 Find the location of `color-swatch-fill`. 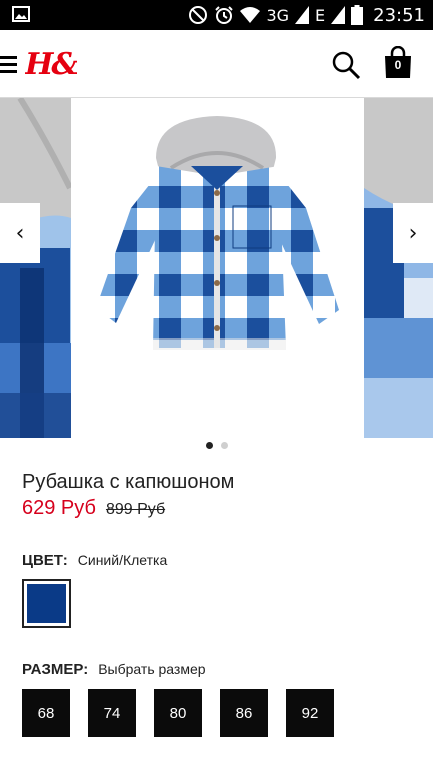

color-swatch-fill is located at coordinates (46, 603).